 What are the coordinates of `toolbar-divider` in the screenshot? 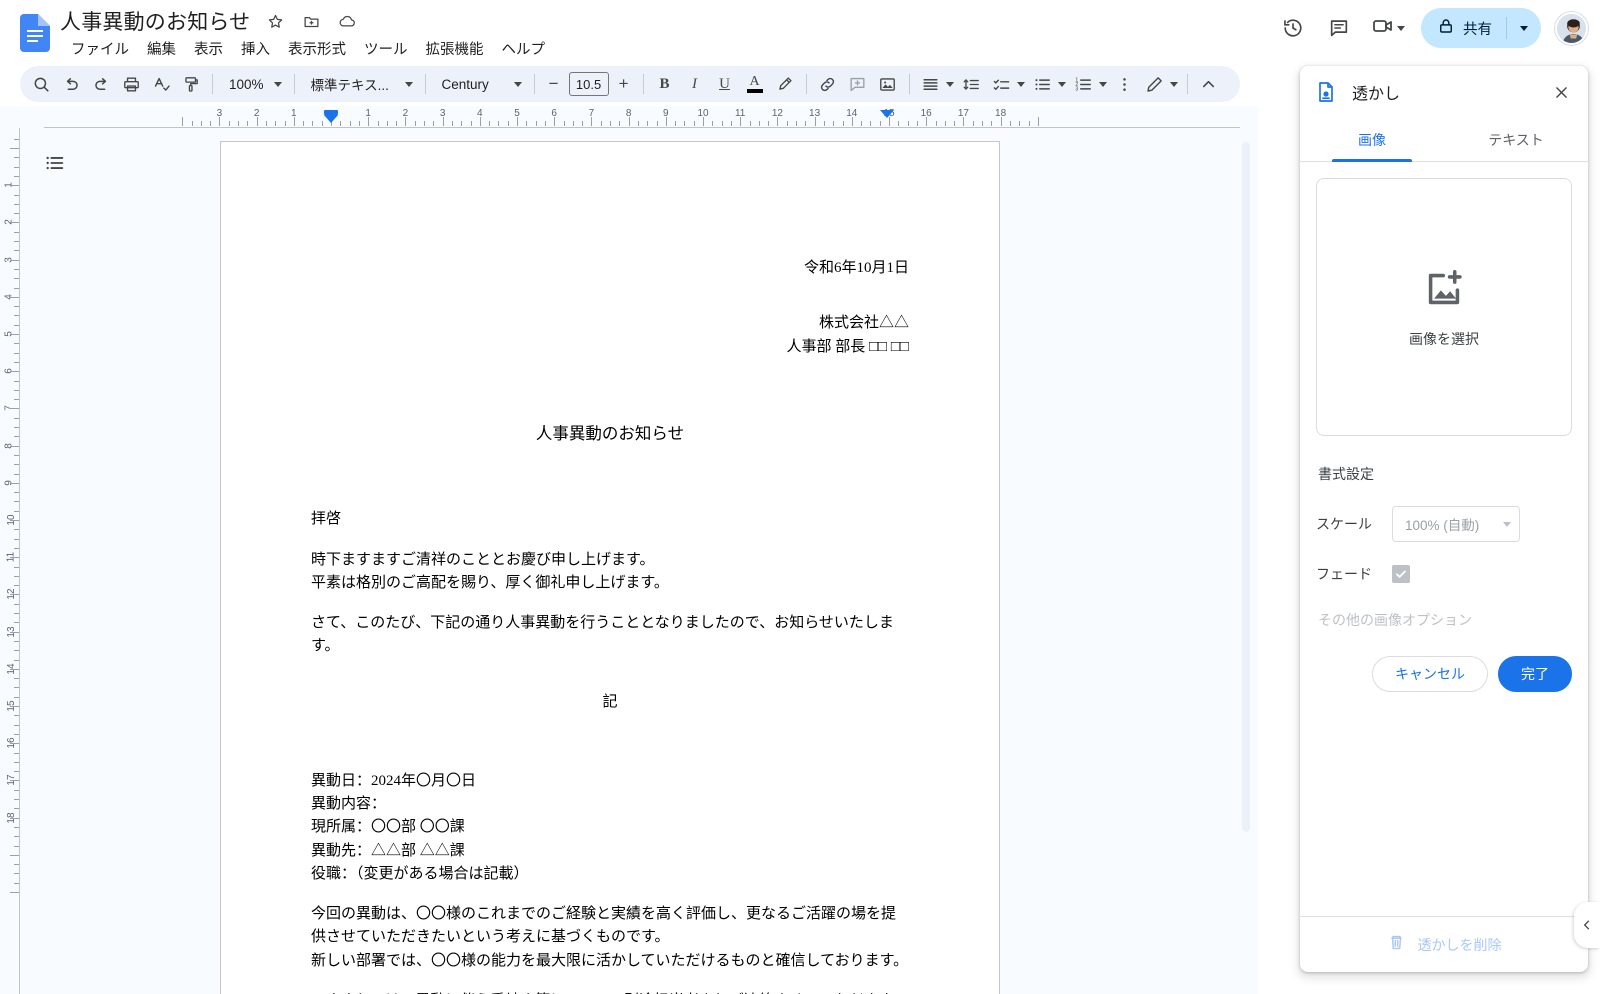 It's located at (806, 84).